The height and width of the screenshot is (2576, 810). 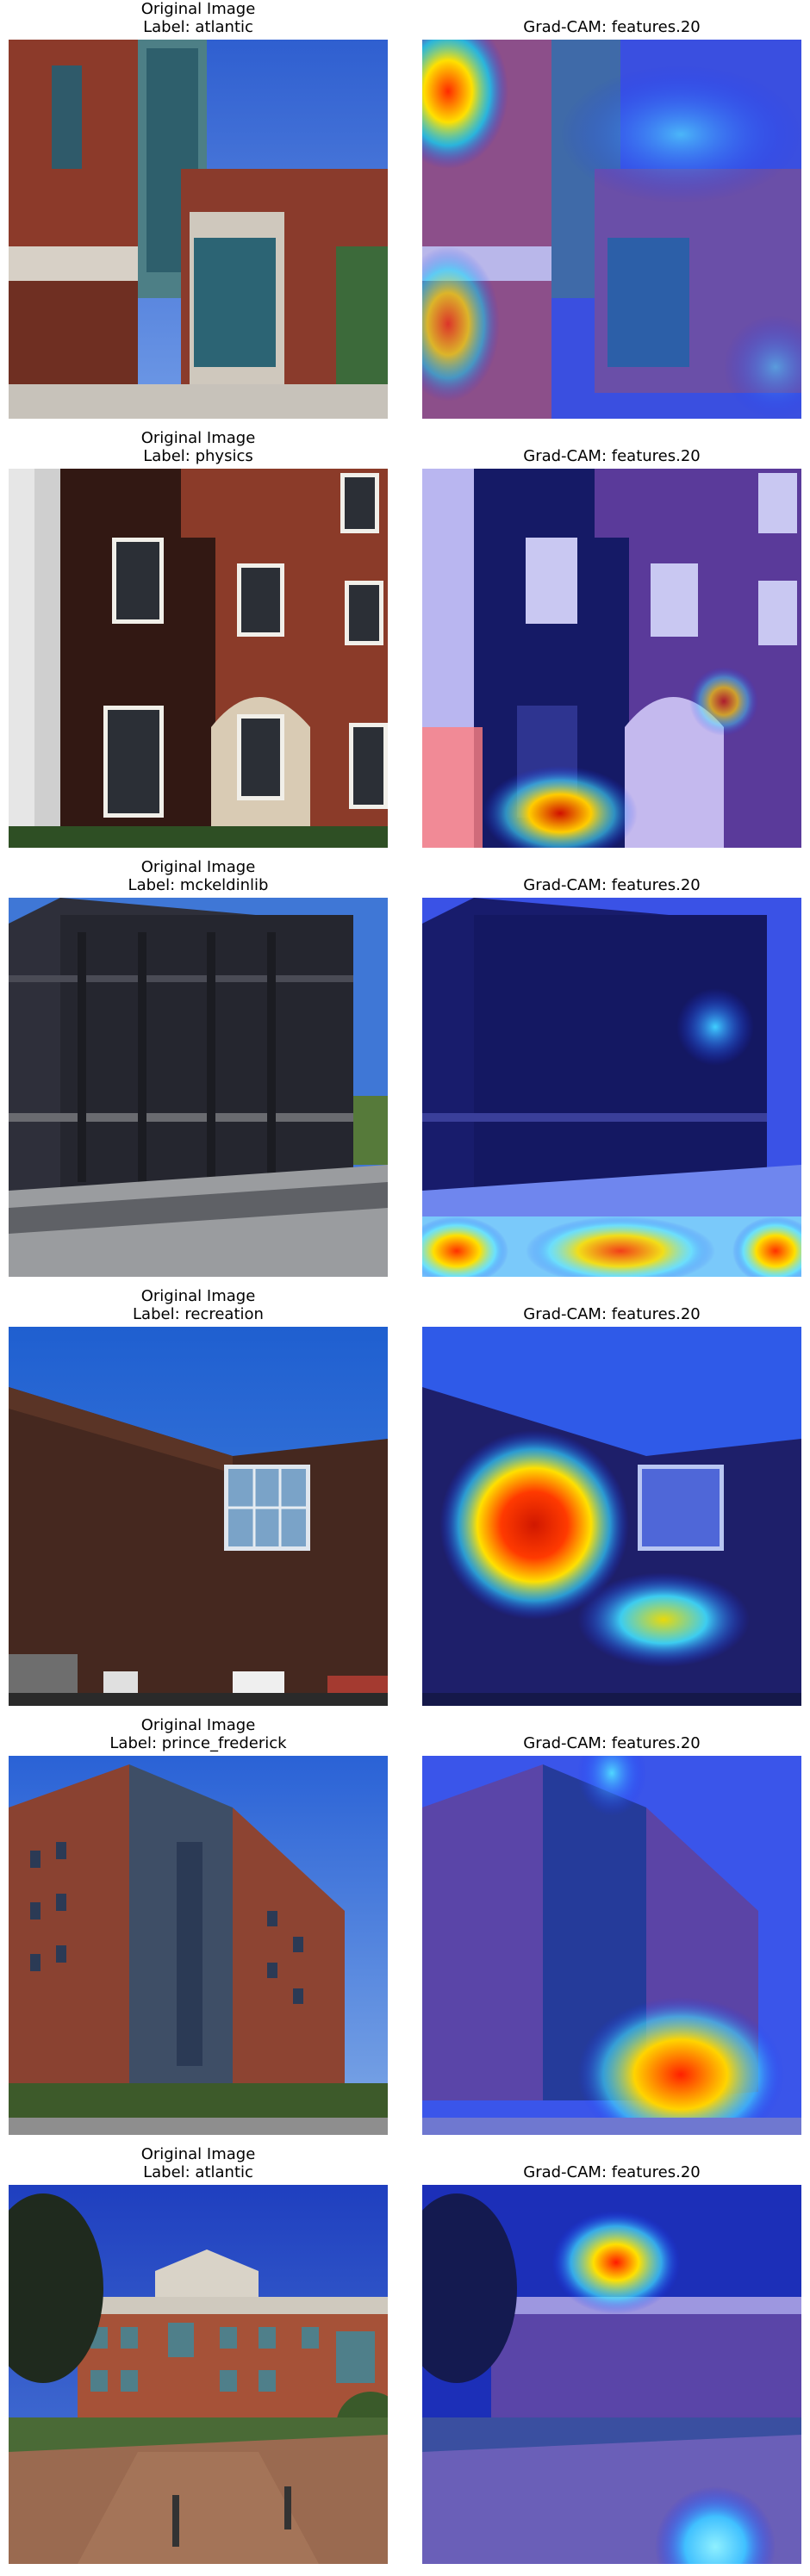 What do you see at coordinates (198, 456) in the screenshot?
I see `class-label: Label: physics` at bounding box center [198, 456].